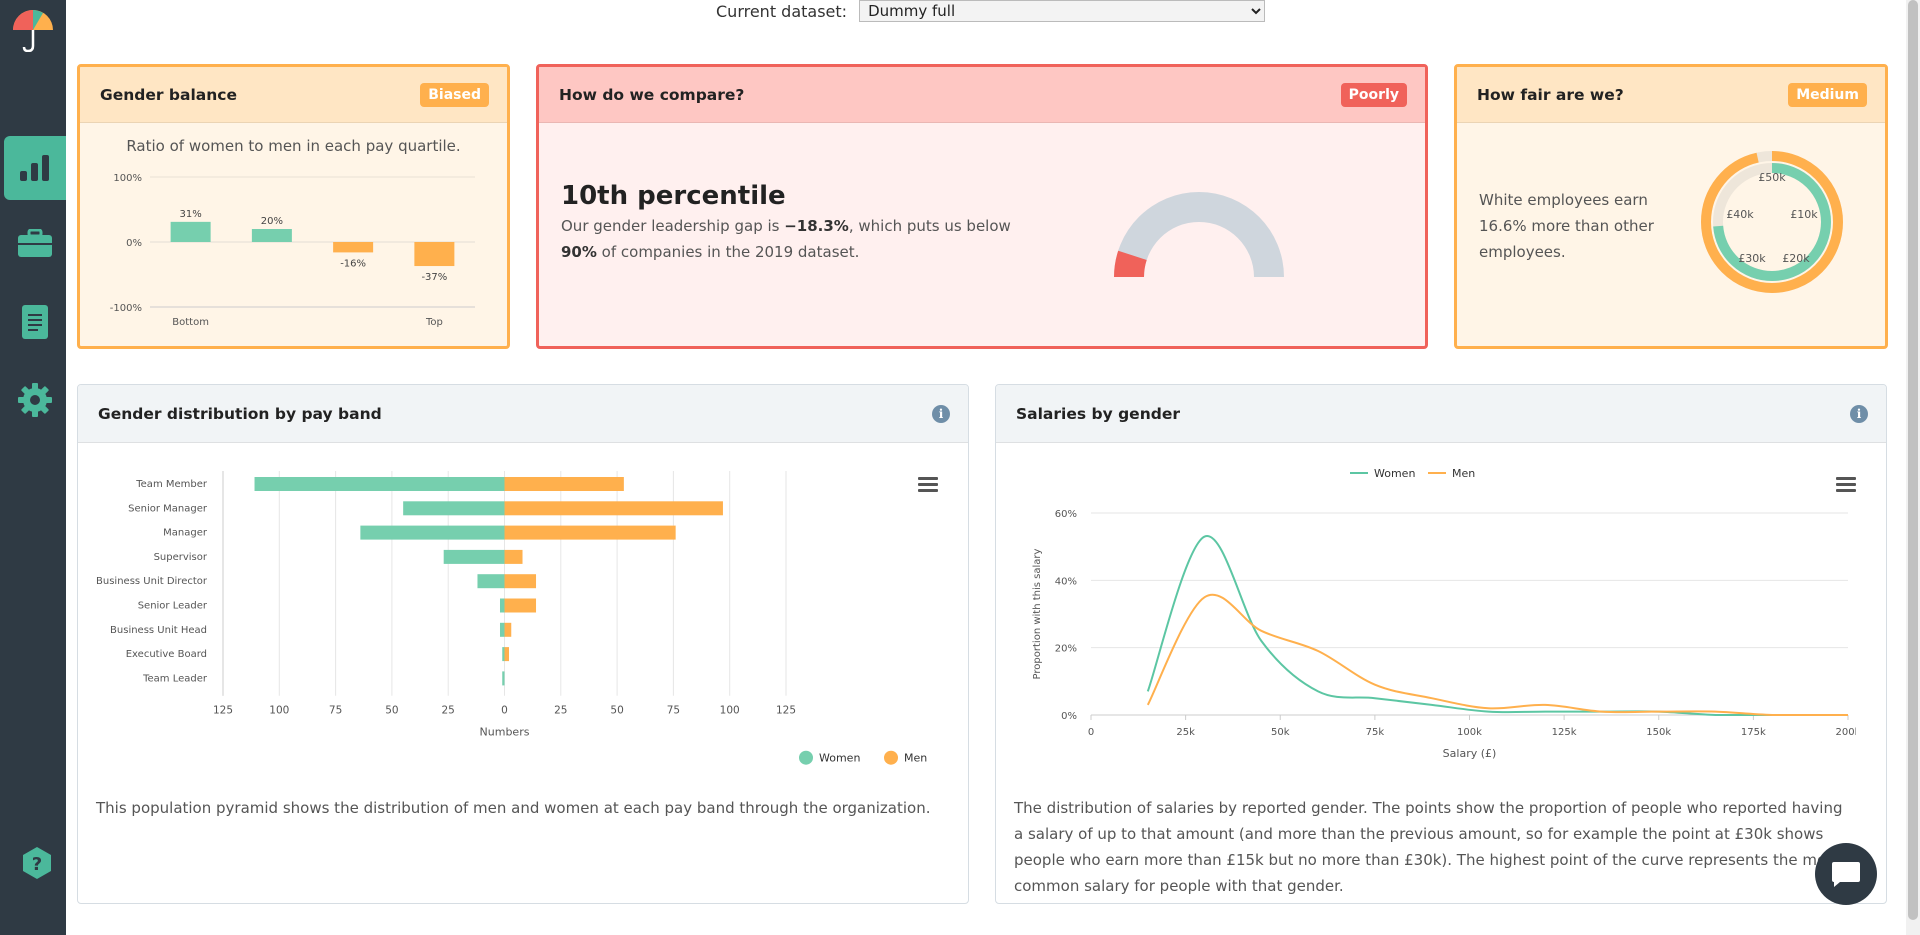 The height and width of the screenshot is (935, 1920). I want to click on ring-label-30k: £30k, so click(1752, 258).